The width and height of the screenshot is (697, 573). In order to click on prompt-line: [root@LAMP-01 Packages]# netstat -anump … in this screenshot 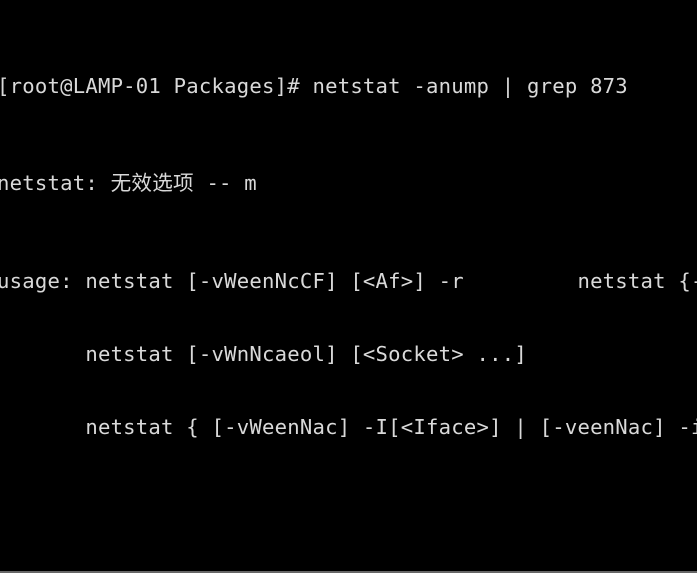, I will do `click(314, 86)`.